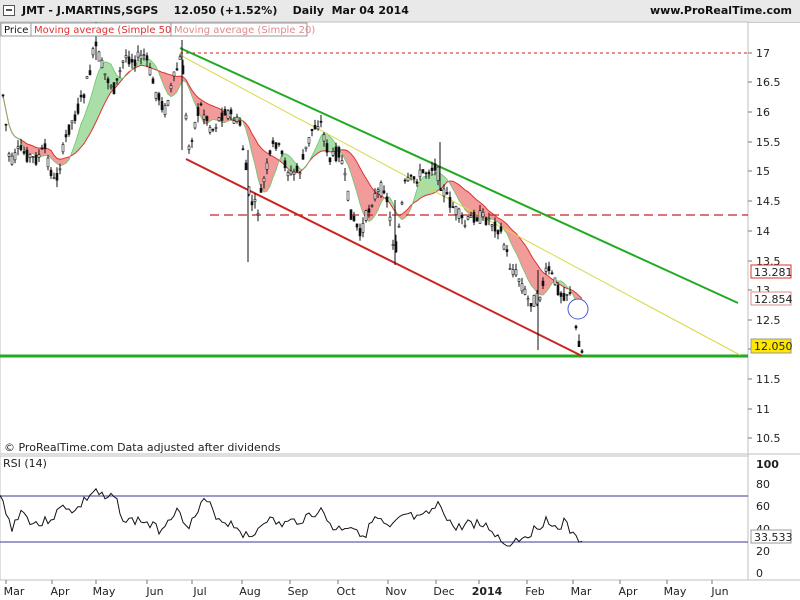 This screenshot has width=800, height=600. I want to click on rsi-tick-label: 60, so click(763, 506).